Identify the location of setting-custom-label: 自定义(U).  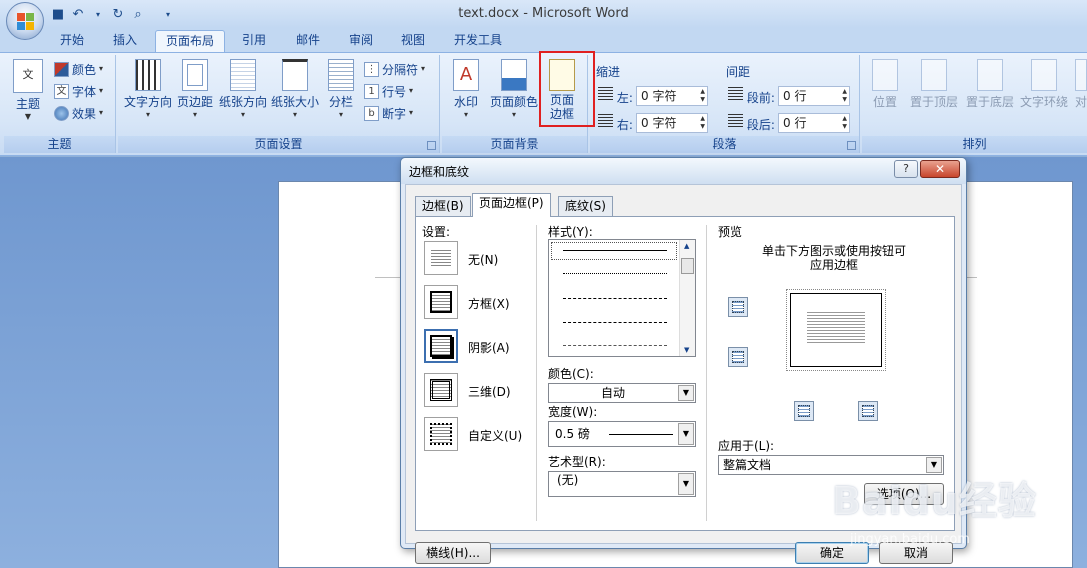
(495, 435).